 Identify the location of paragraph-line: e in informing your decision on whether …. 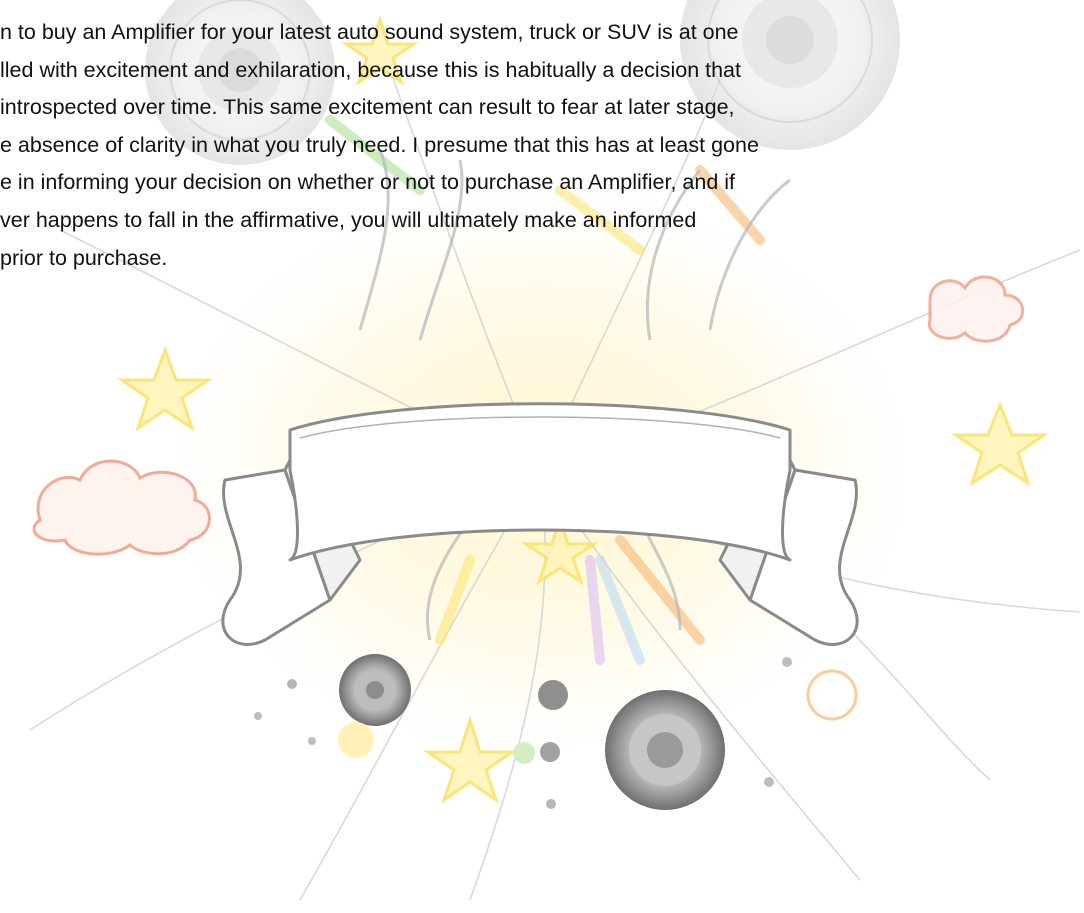
(367, 182).